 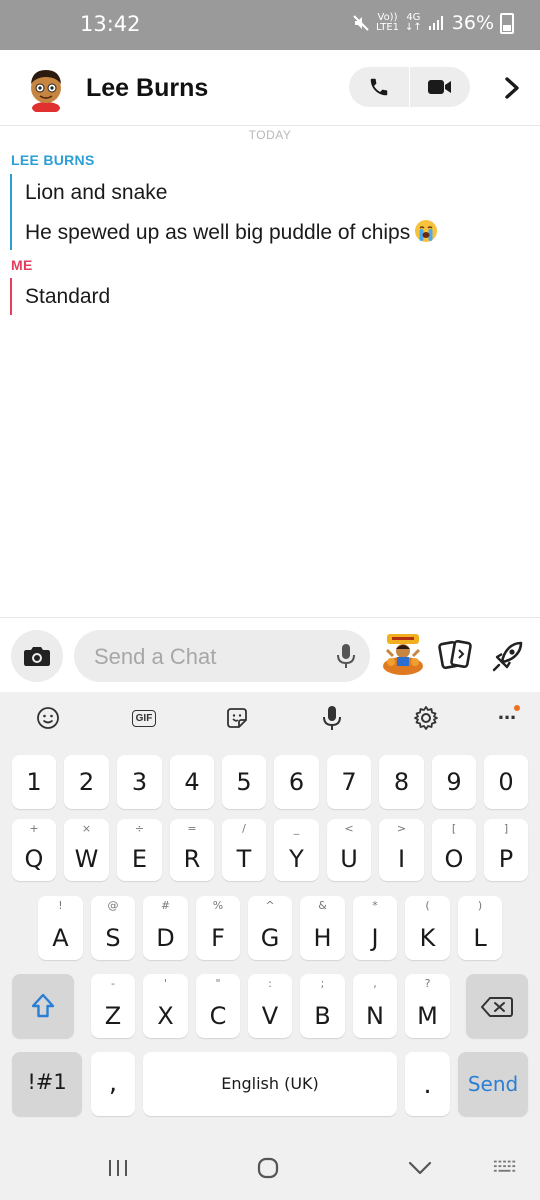 I want to click on key-p: ] P, so click(x=506, y=850).